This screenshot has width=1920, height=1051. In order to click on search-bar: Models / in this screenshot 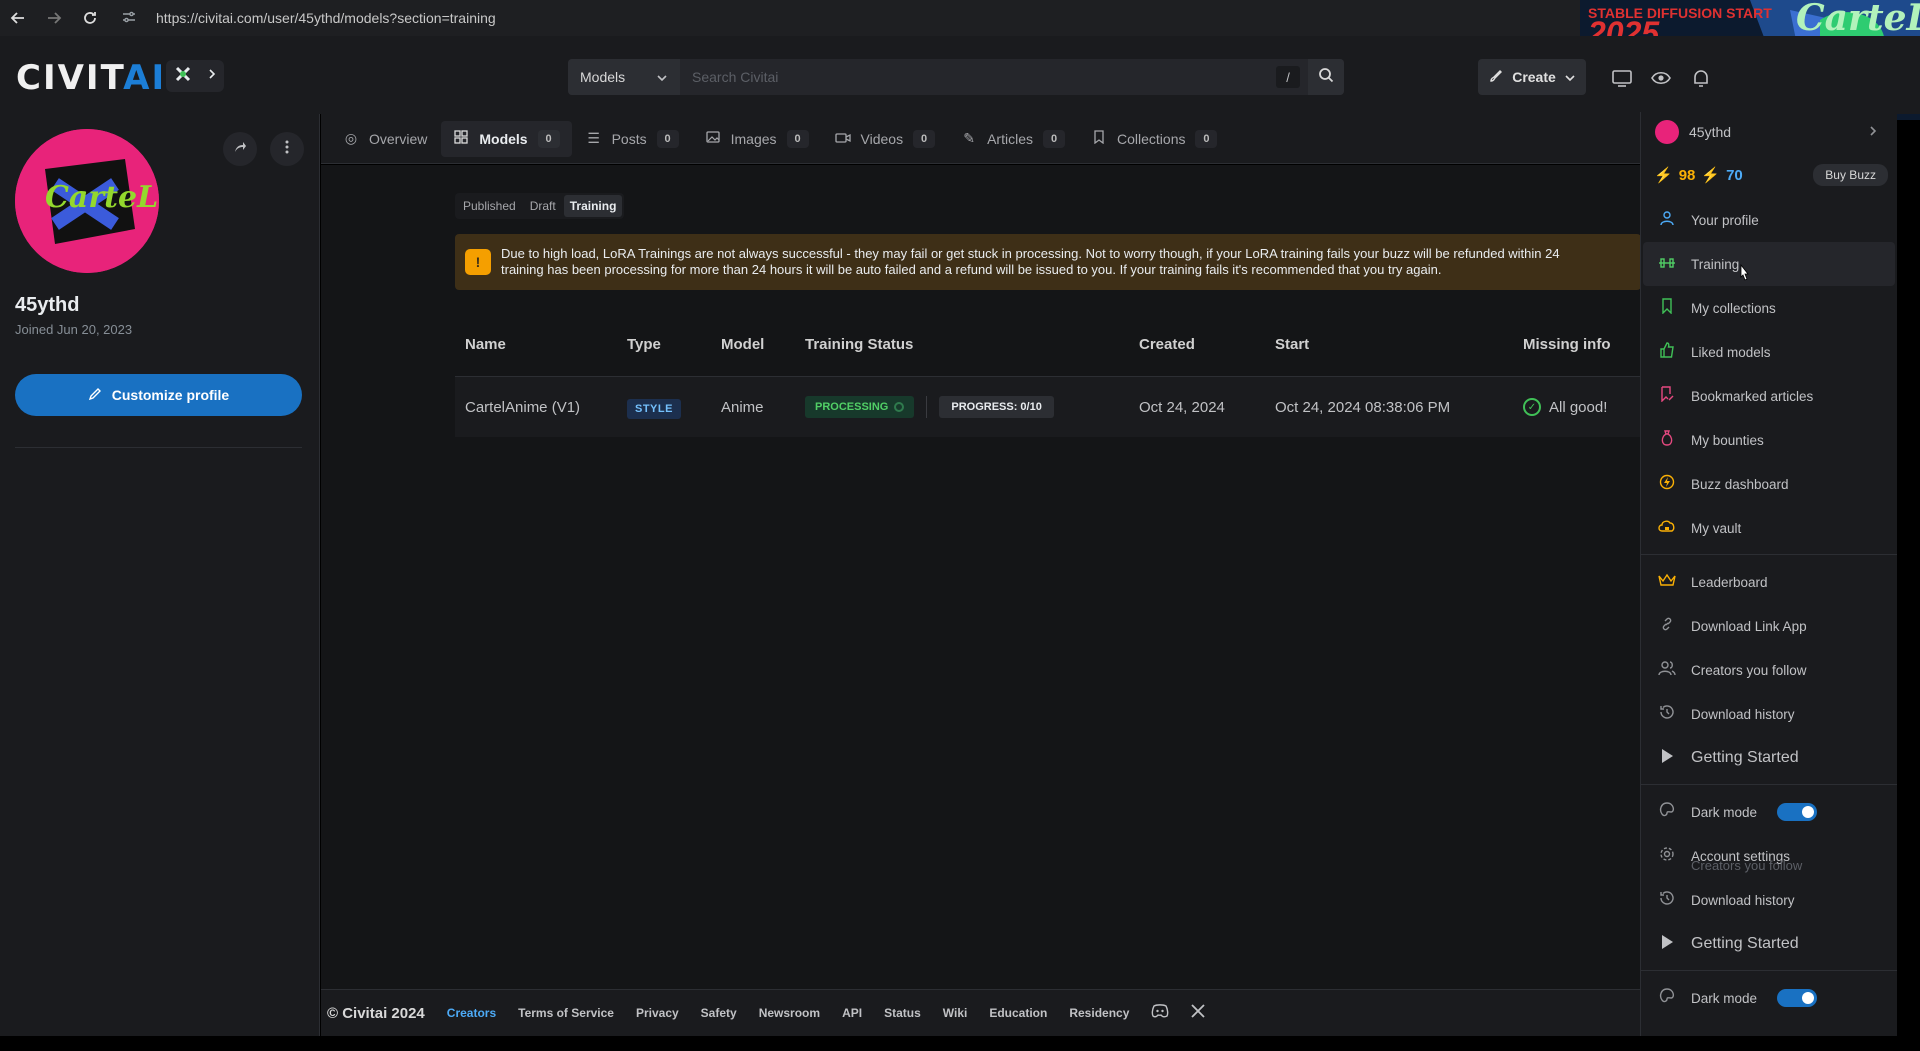, I will do `click(956, 77)`.